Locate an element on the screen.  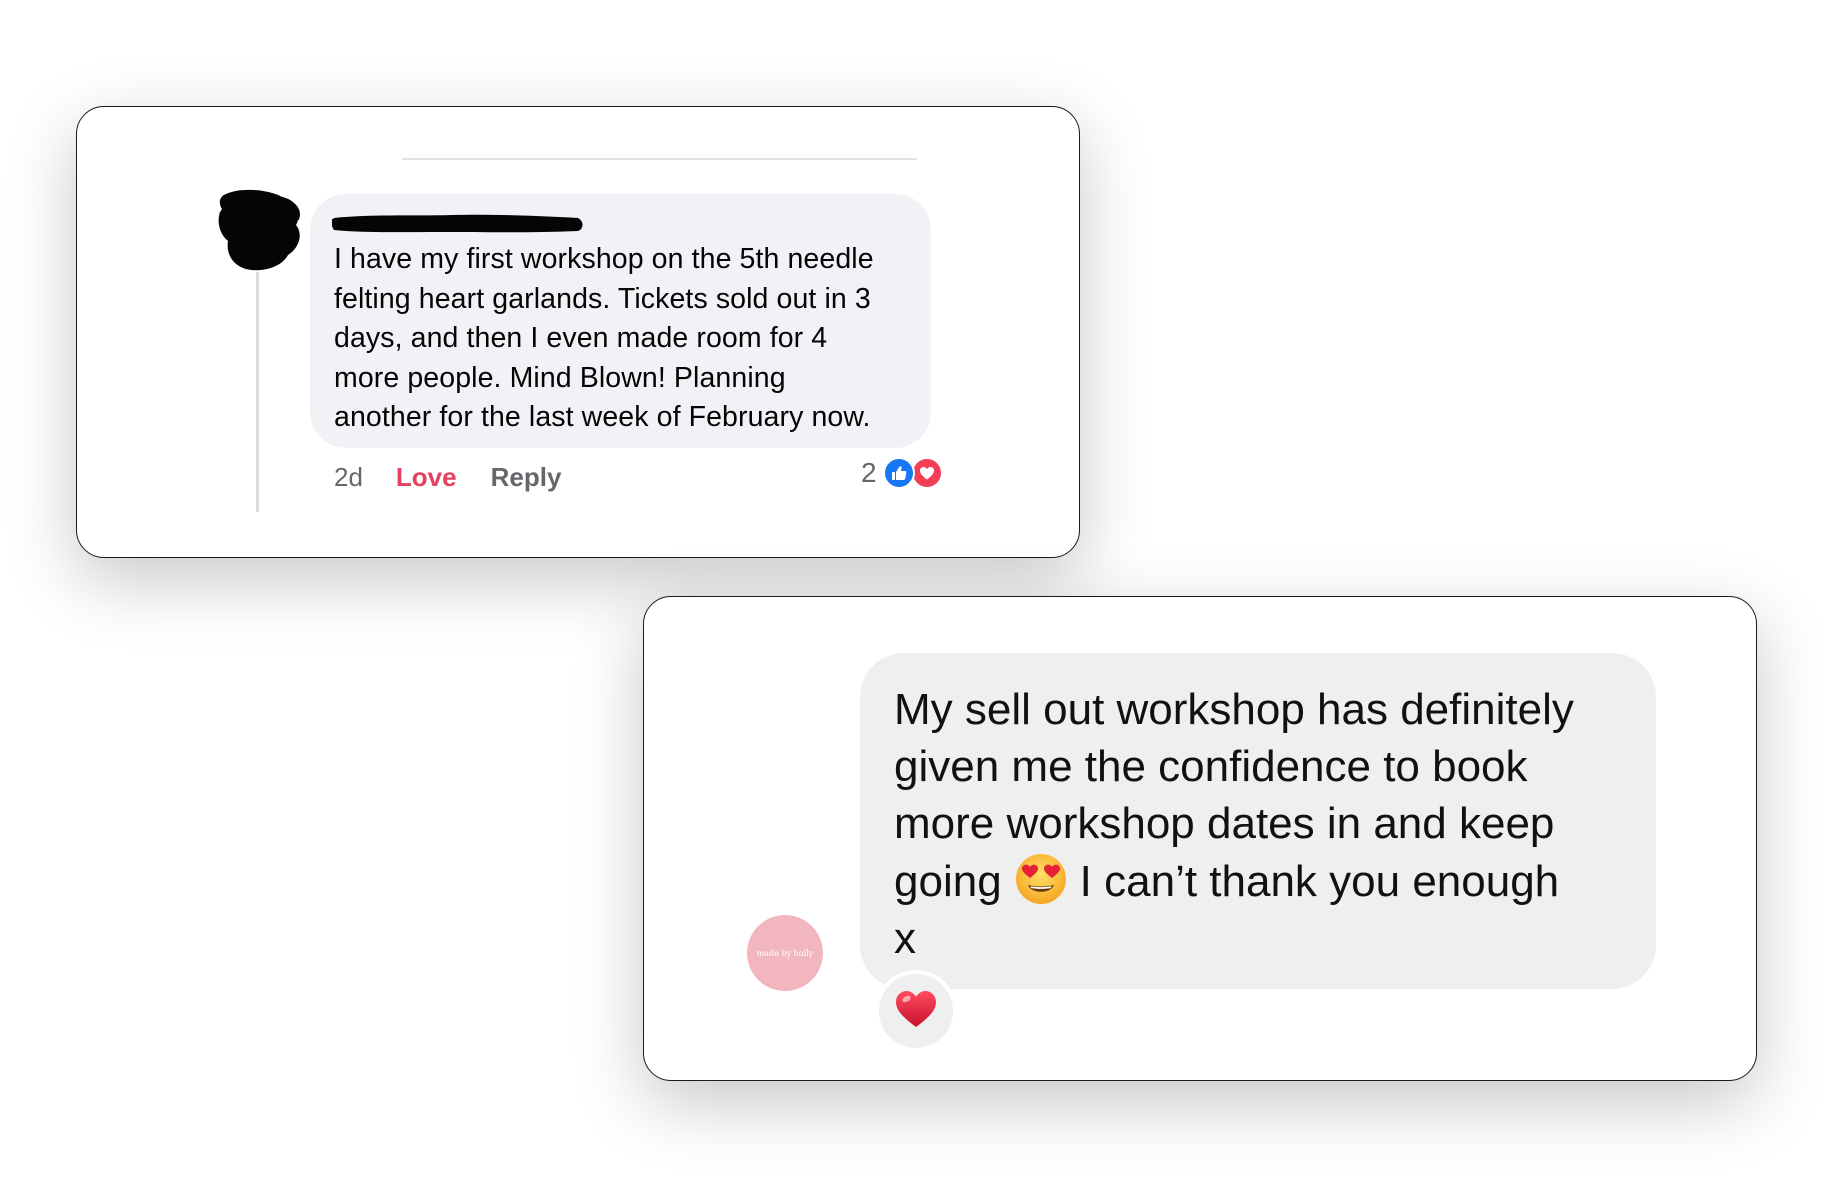
red-heart-icon is located at coordinates (916, 1011).